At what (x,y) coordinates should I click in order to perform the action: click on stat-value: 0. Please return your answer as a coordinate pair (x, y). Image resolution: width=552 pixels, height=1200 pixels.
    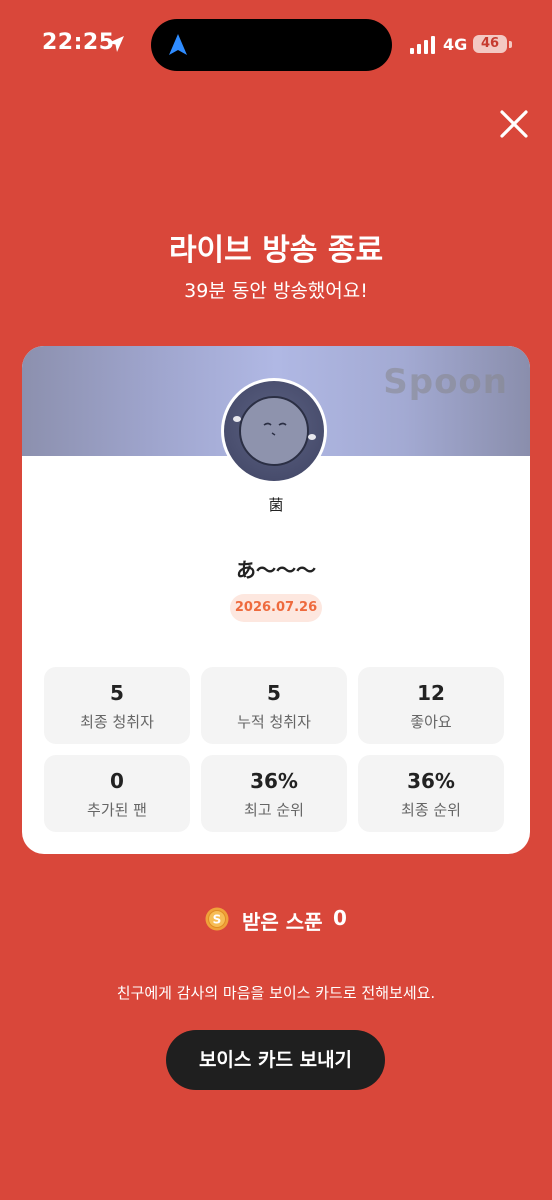
    Looking at the image, I should click on (117, 781).